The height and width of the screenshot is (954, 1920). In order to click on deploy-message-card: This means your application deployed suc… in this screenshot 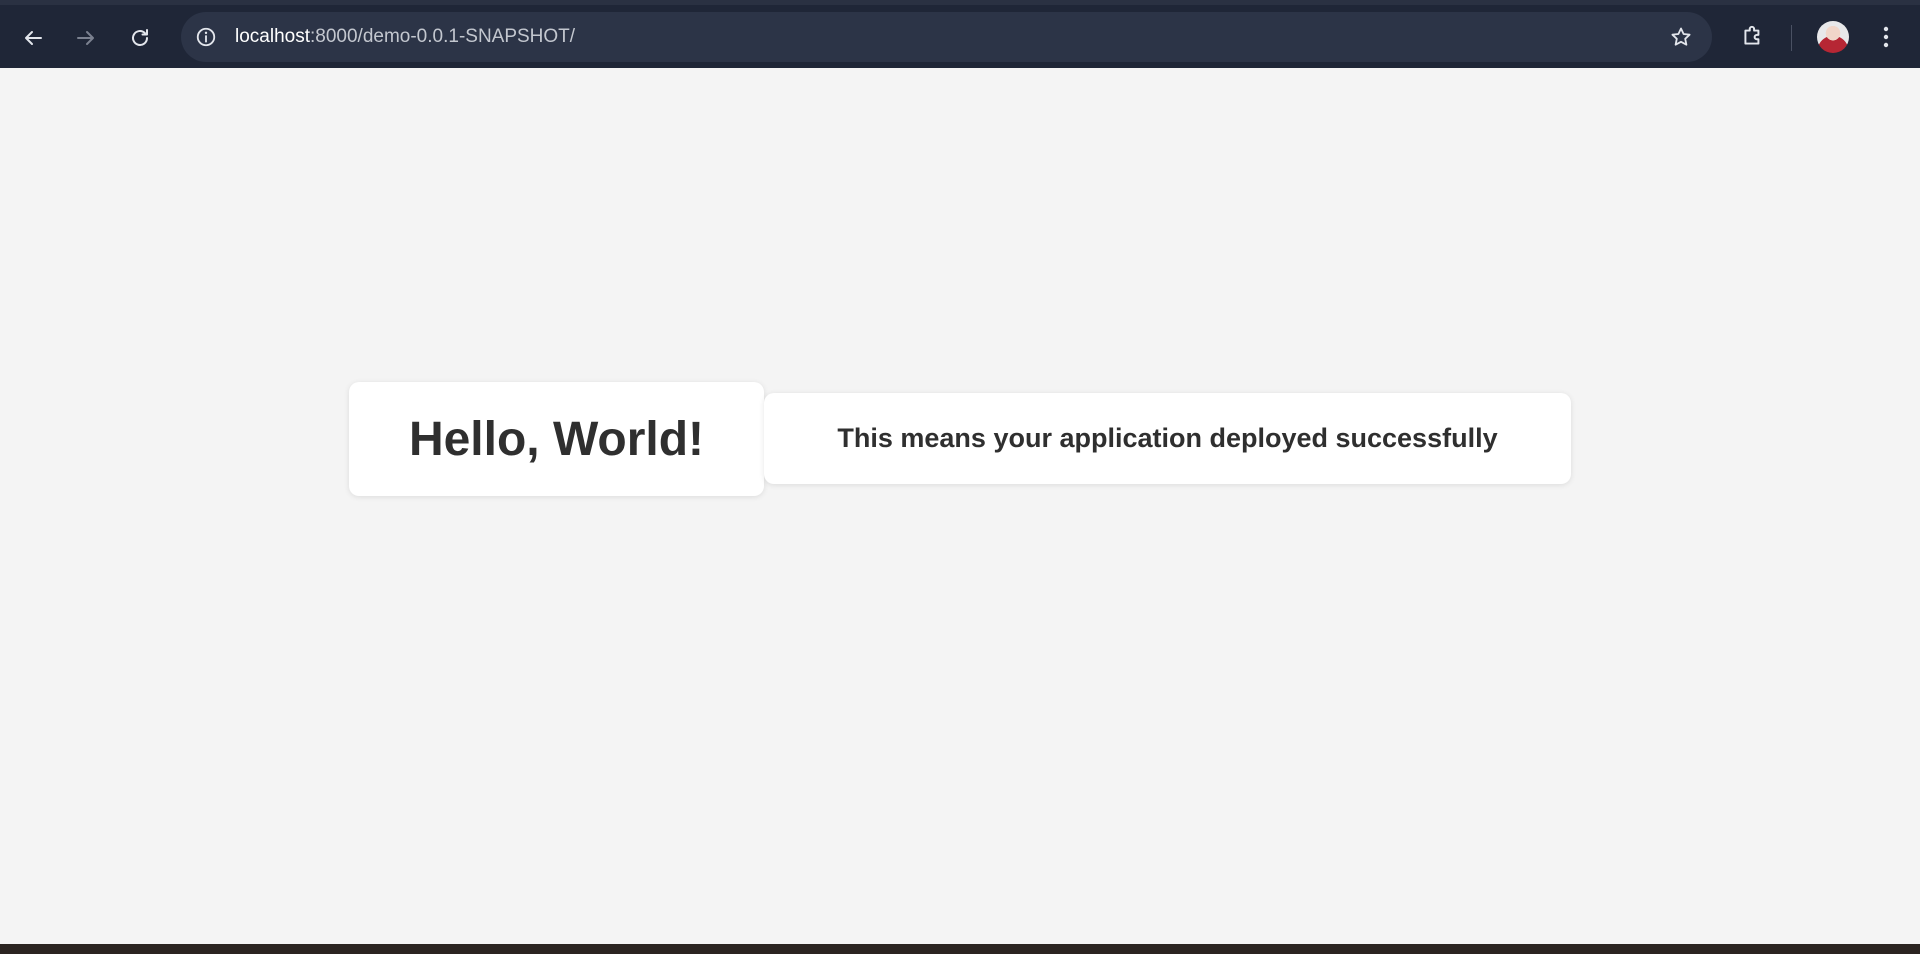, I will do `click(1167, 438)`.